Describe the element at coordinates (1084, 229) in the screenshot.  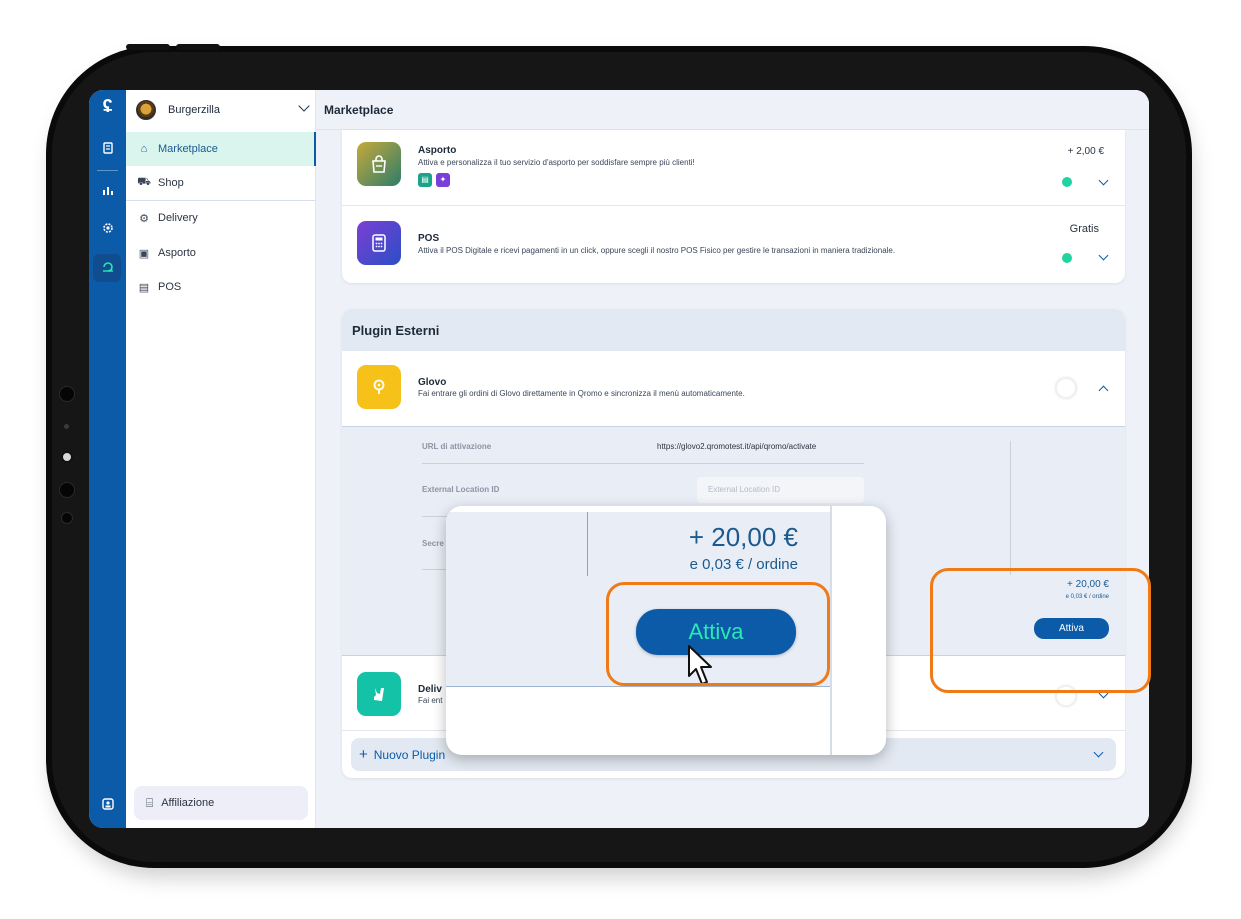
I see `app-price: Gratis` at that location.